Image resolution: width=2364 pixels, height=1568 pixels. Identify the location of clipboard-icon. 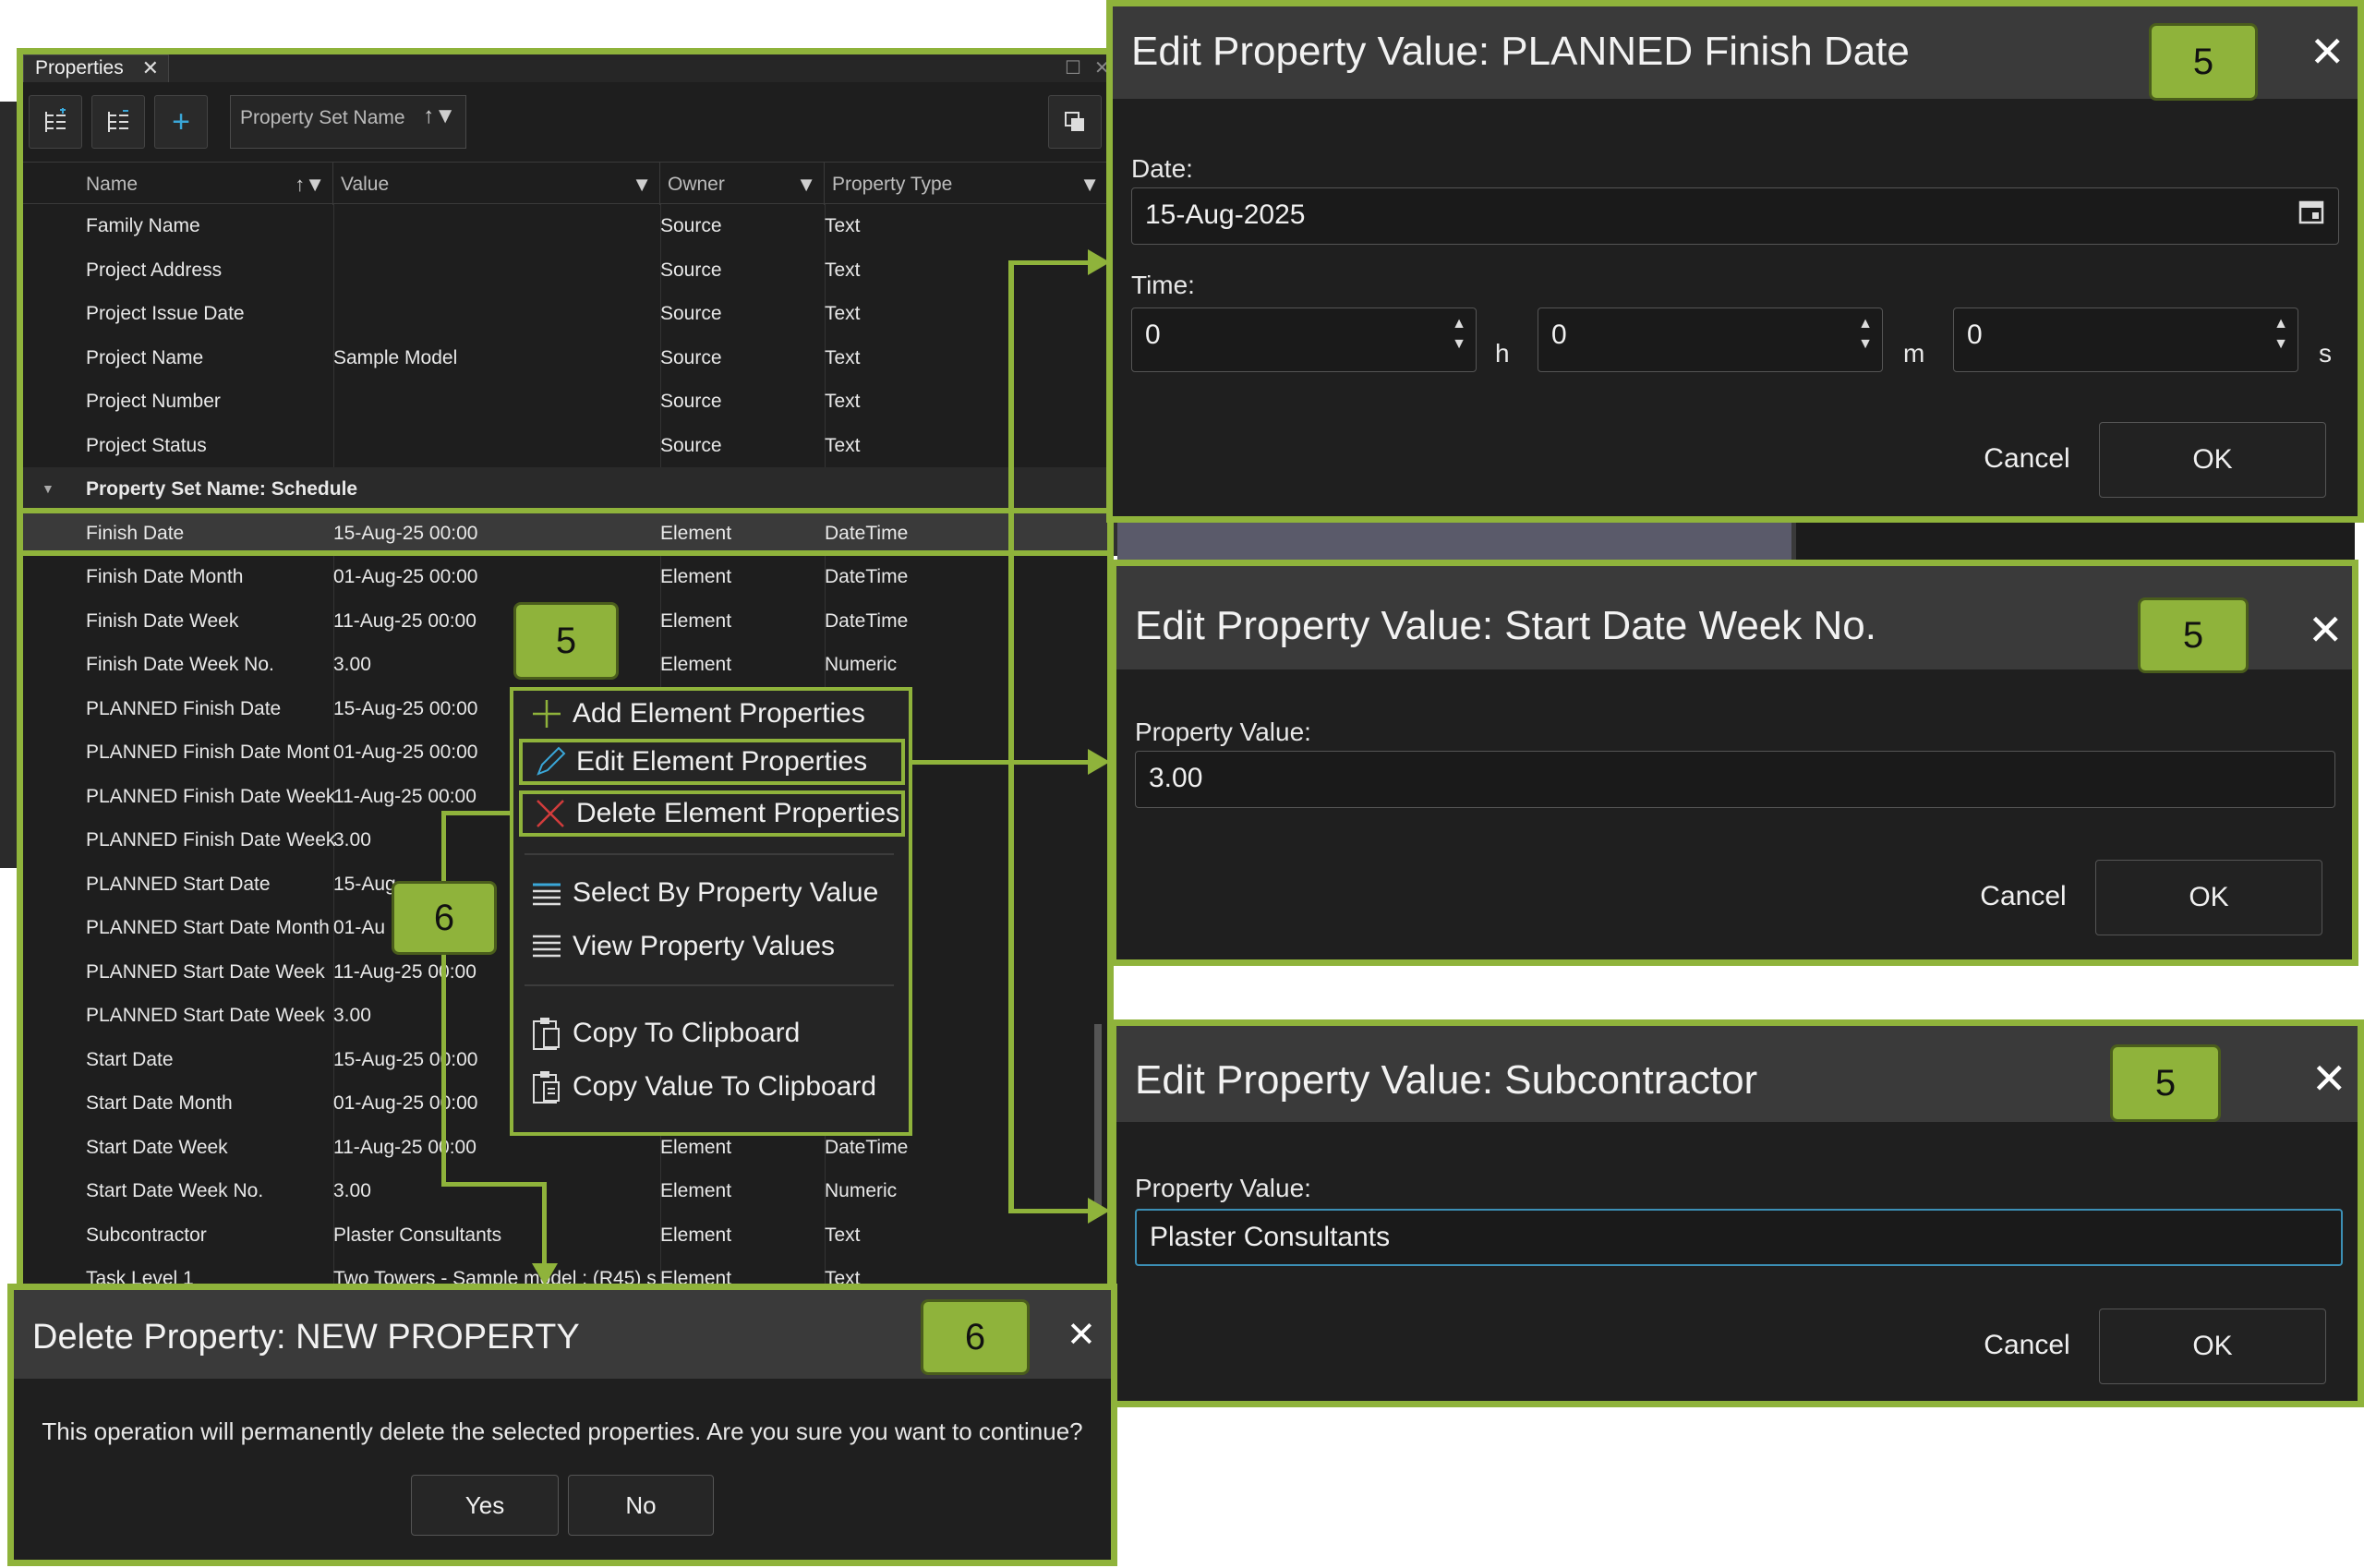
(546, 1033).